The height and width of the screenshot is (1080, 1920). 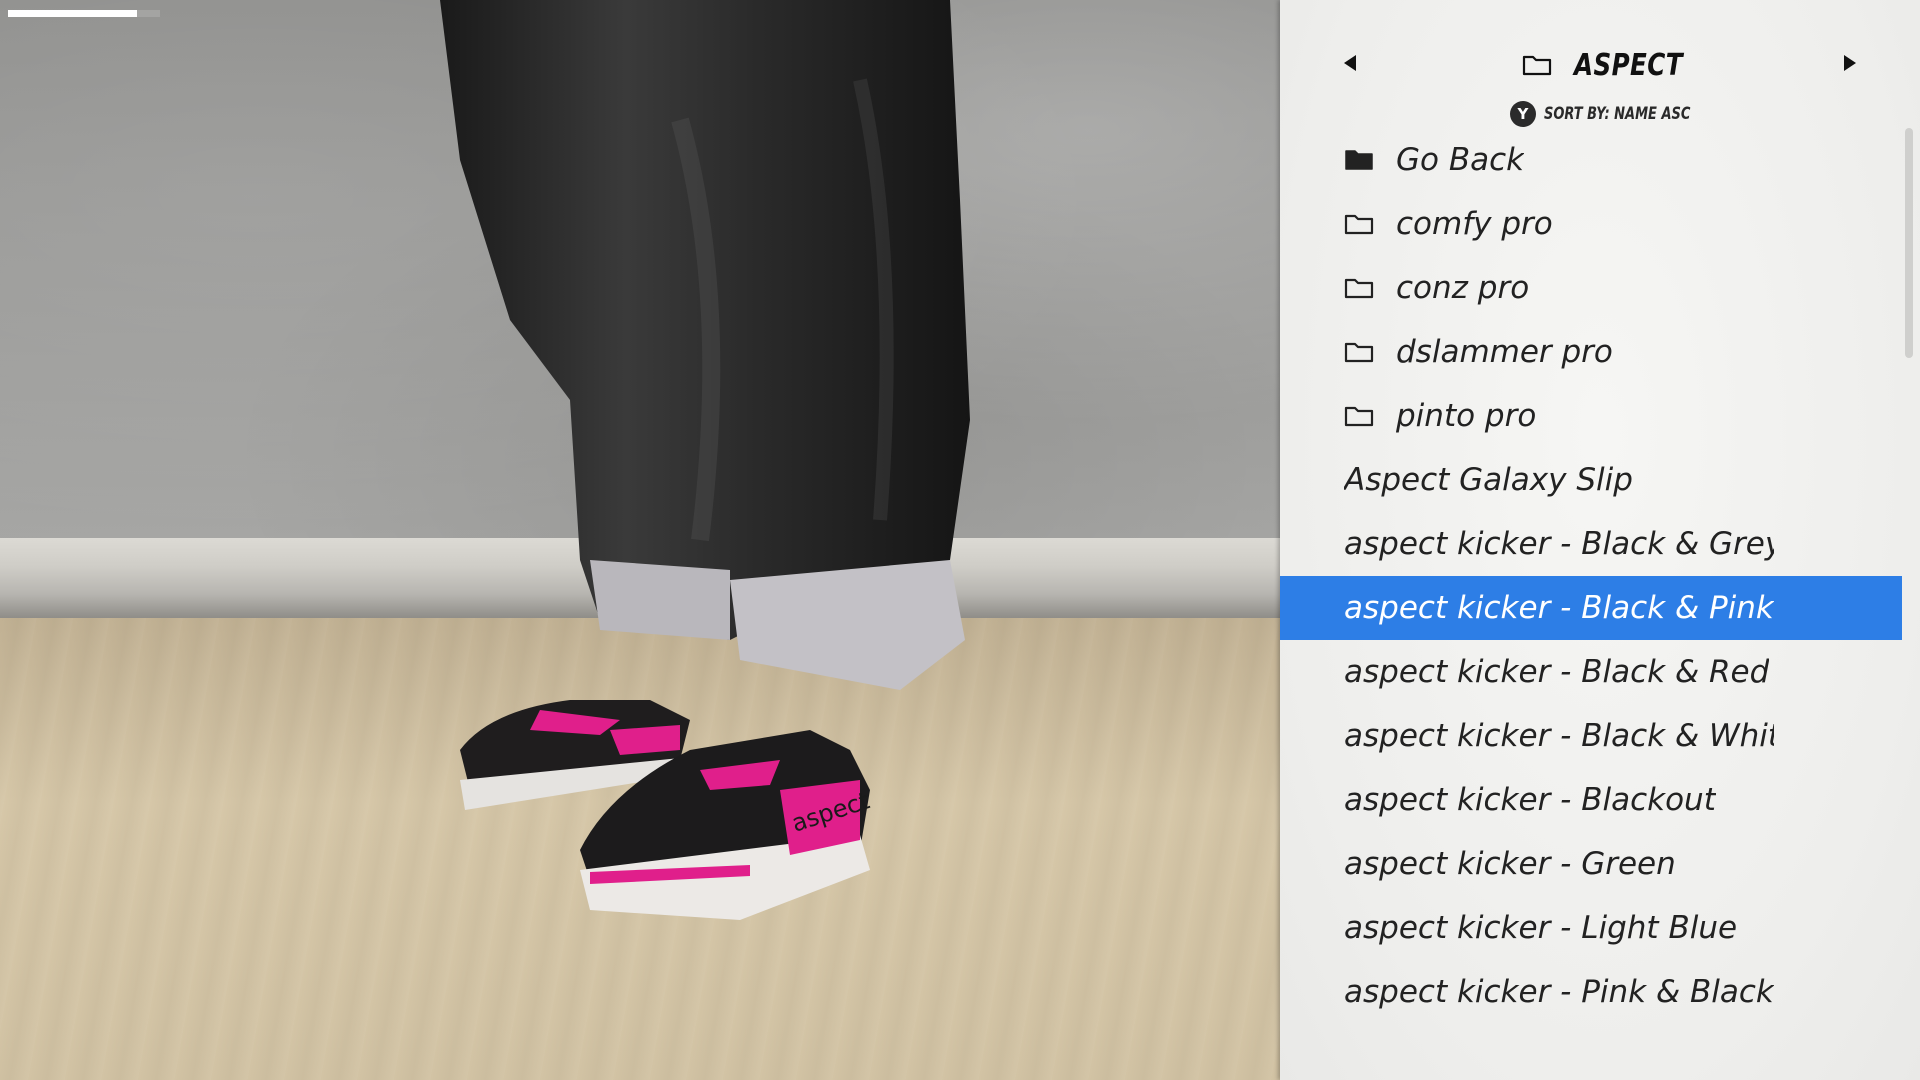 I want to click on menu-item-label: aspect kicker - Black & Red, so click(x=1557, y=672).